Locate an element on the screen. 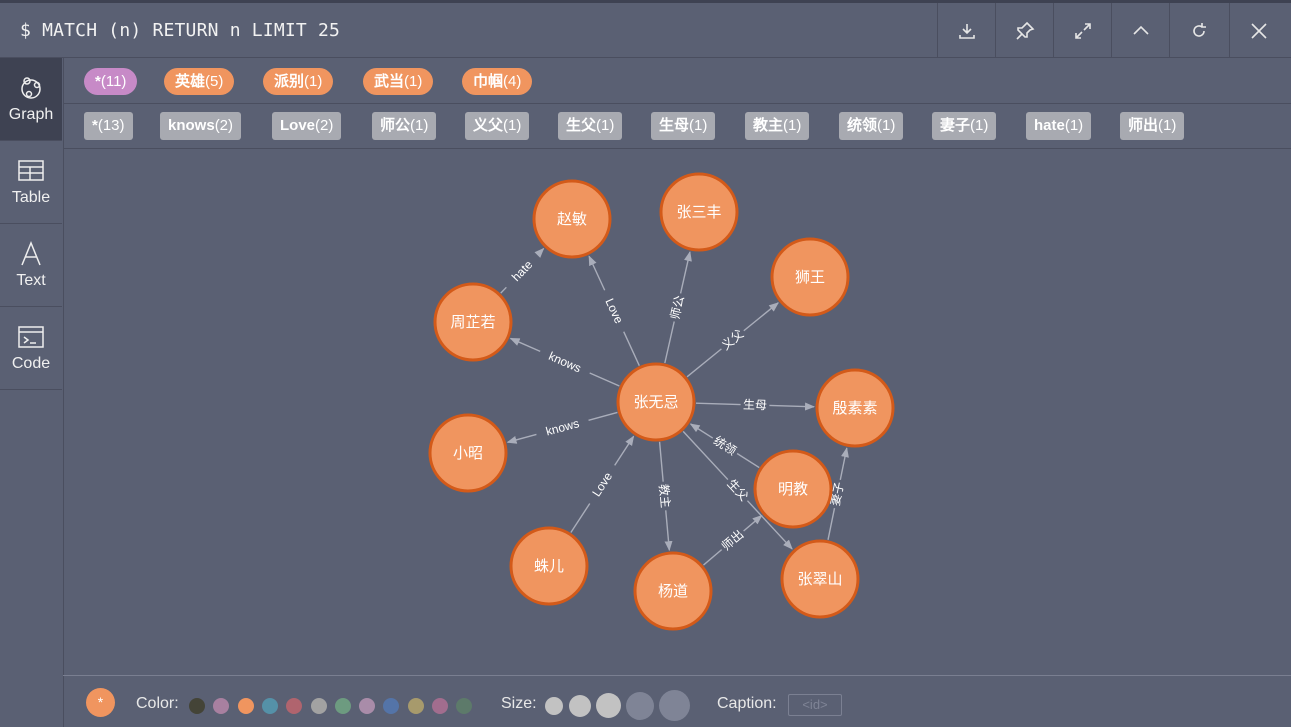  node-caption: 张无忌 is located at coordinates (655, 402).